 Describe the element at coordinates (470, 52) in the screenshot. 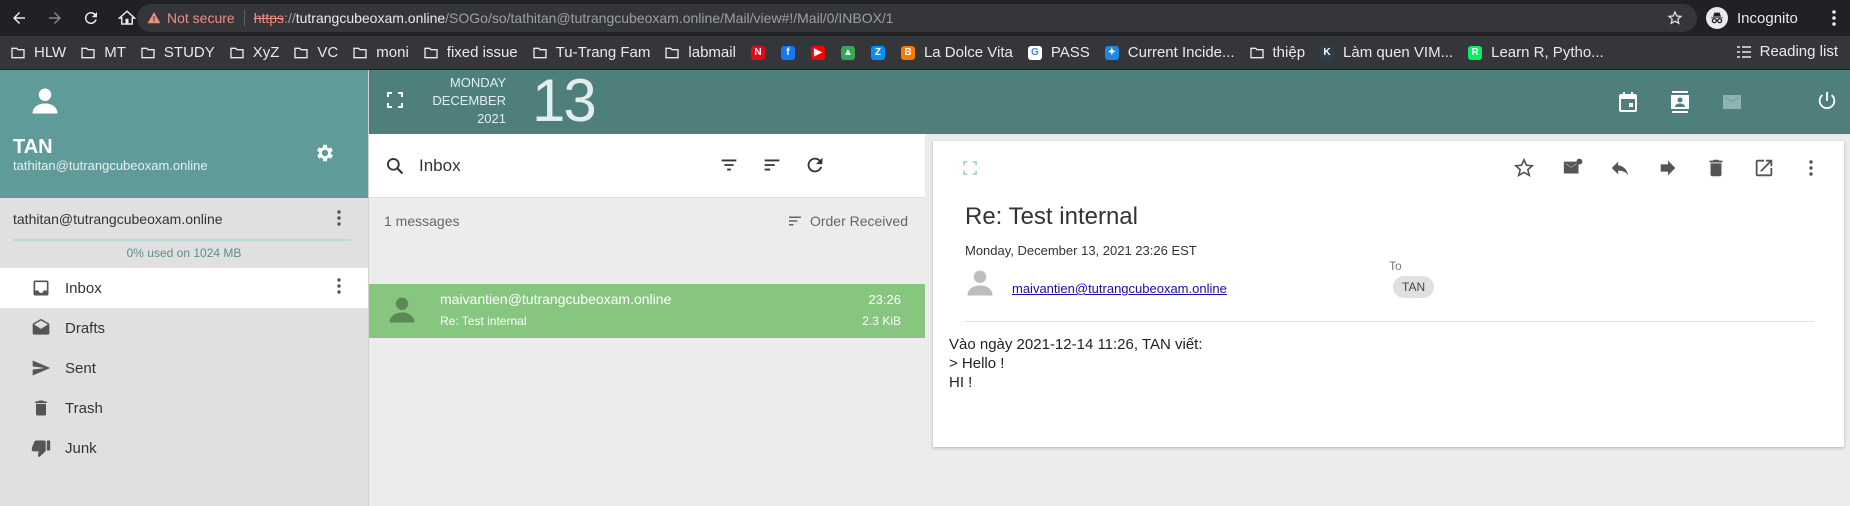

I see `bookmark-item: fixed issue` at that location.